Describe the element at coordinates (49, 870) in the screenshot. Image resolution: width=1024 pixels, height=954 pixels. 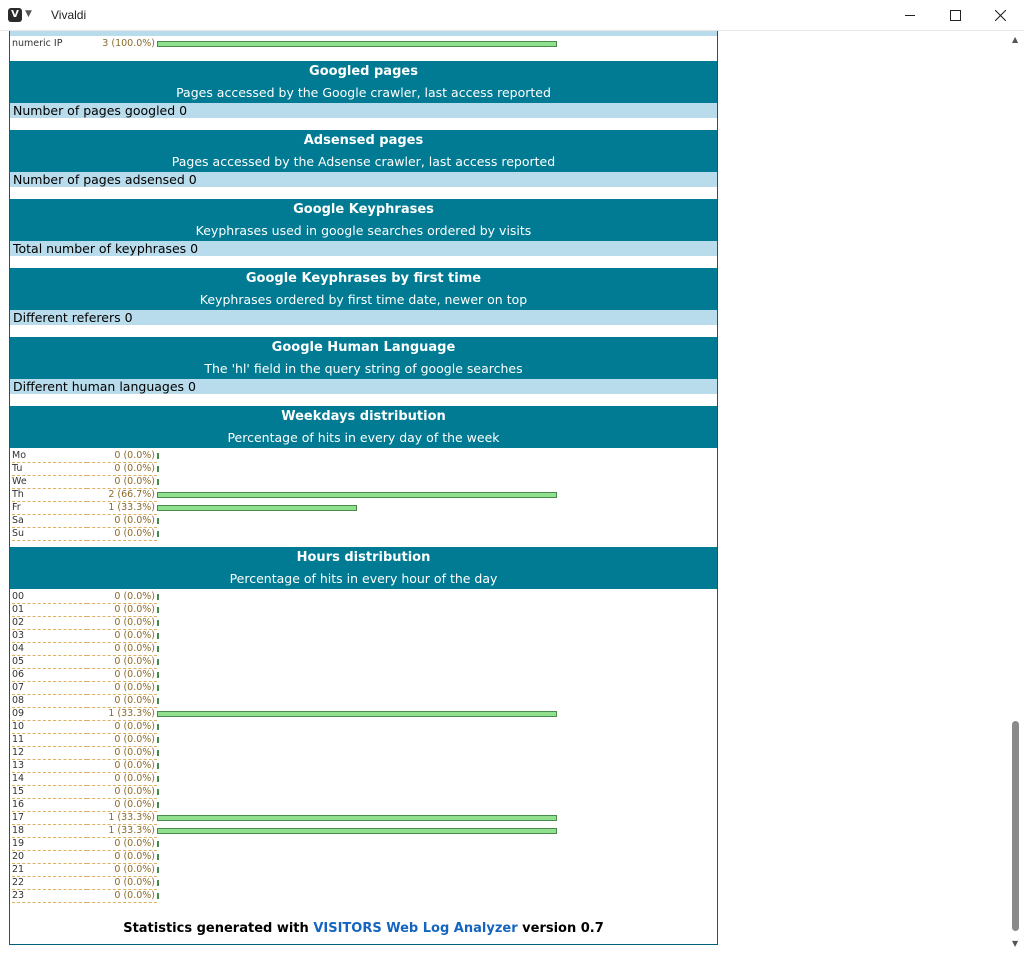
I see `row-label: 21` at that location.